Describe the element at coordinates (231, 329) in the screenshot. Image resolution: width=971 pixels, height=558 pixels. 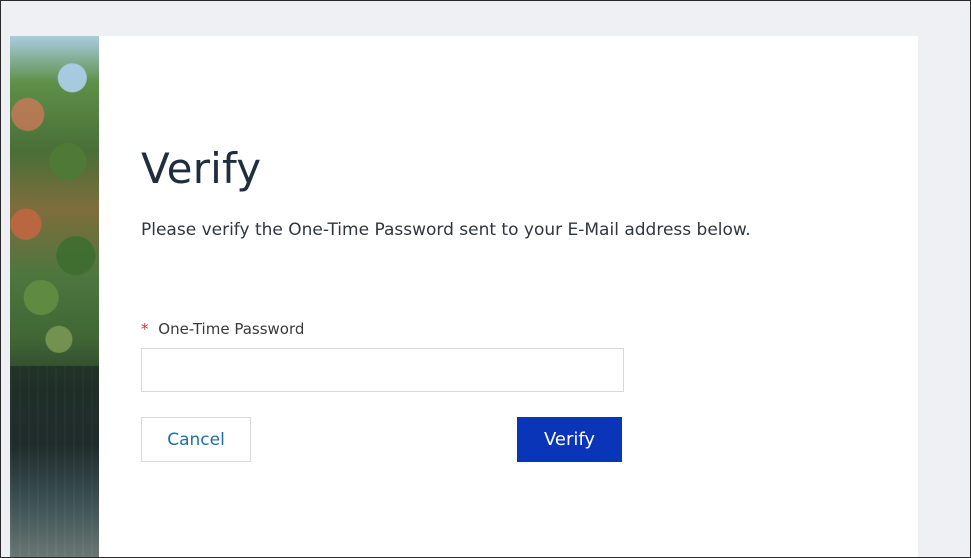
I see `otp-label-text: One-Time Password` at that location.